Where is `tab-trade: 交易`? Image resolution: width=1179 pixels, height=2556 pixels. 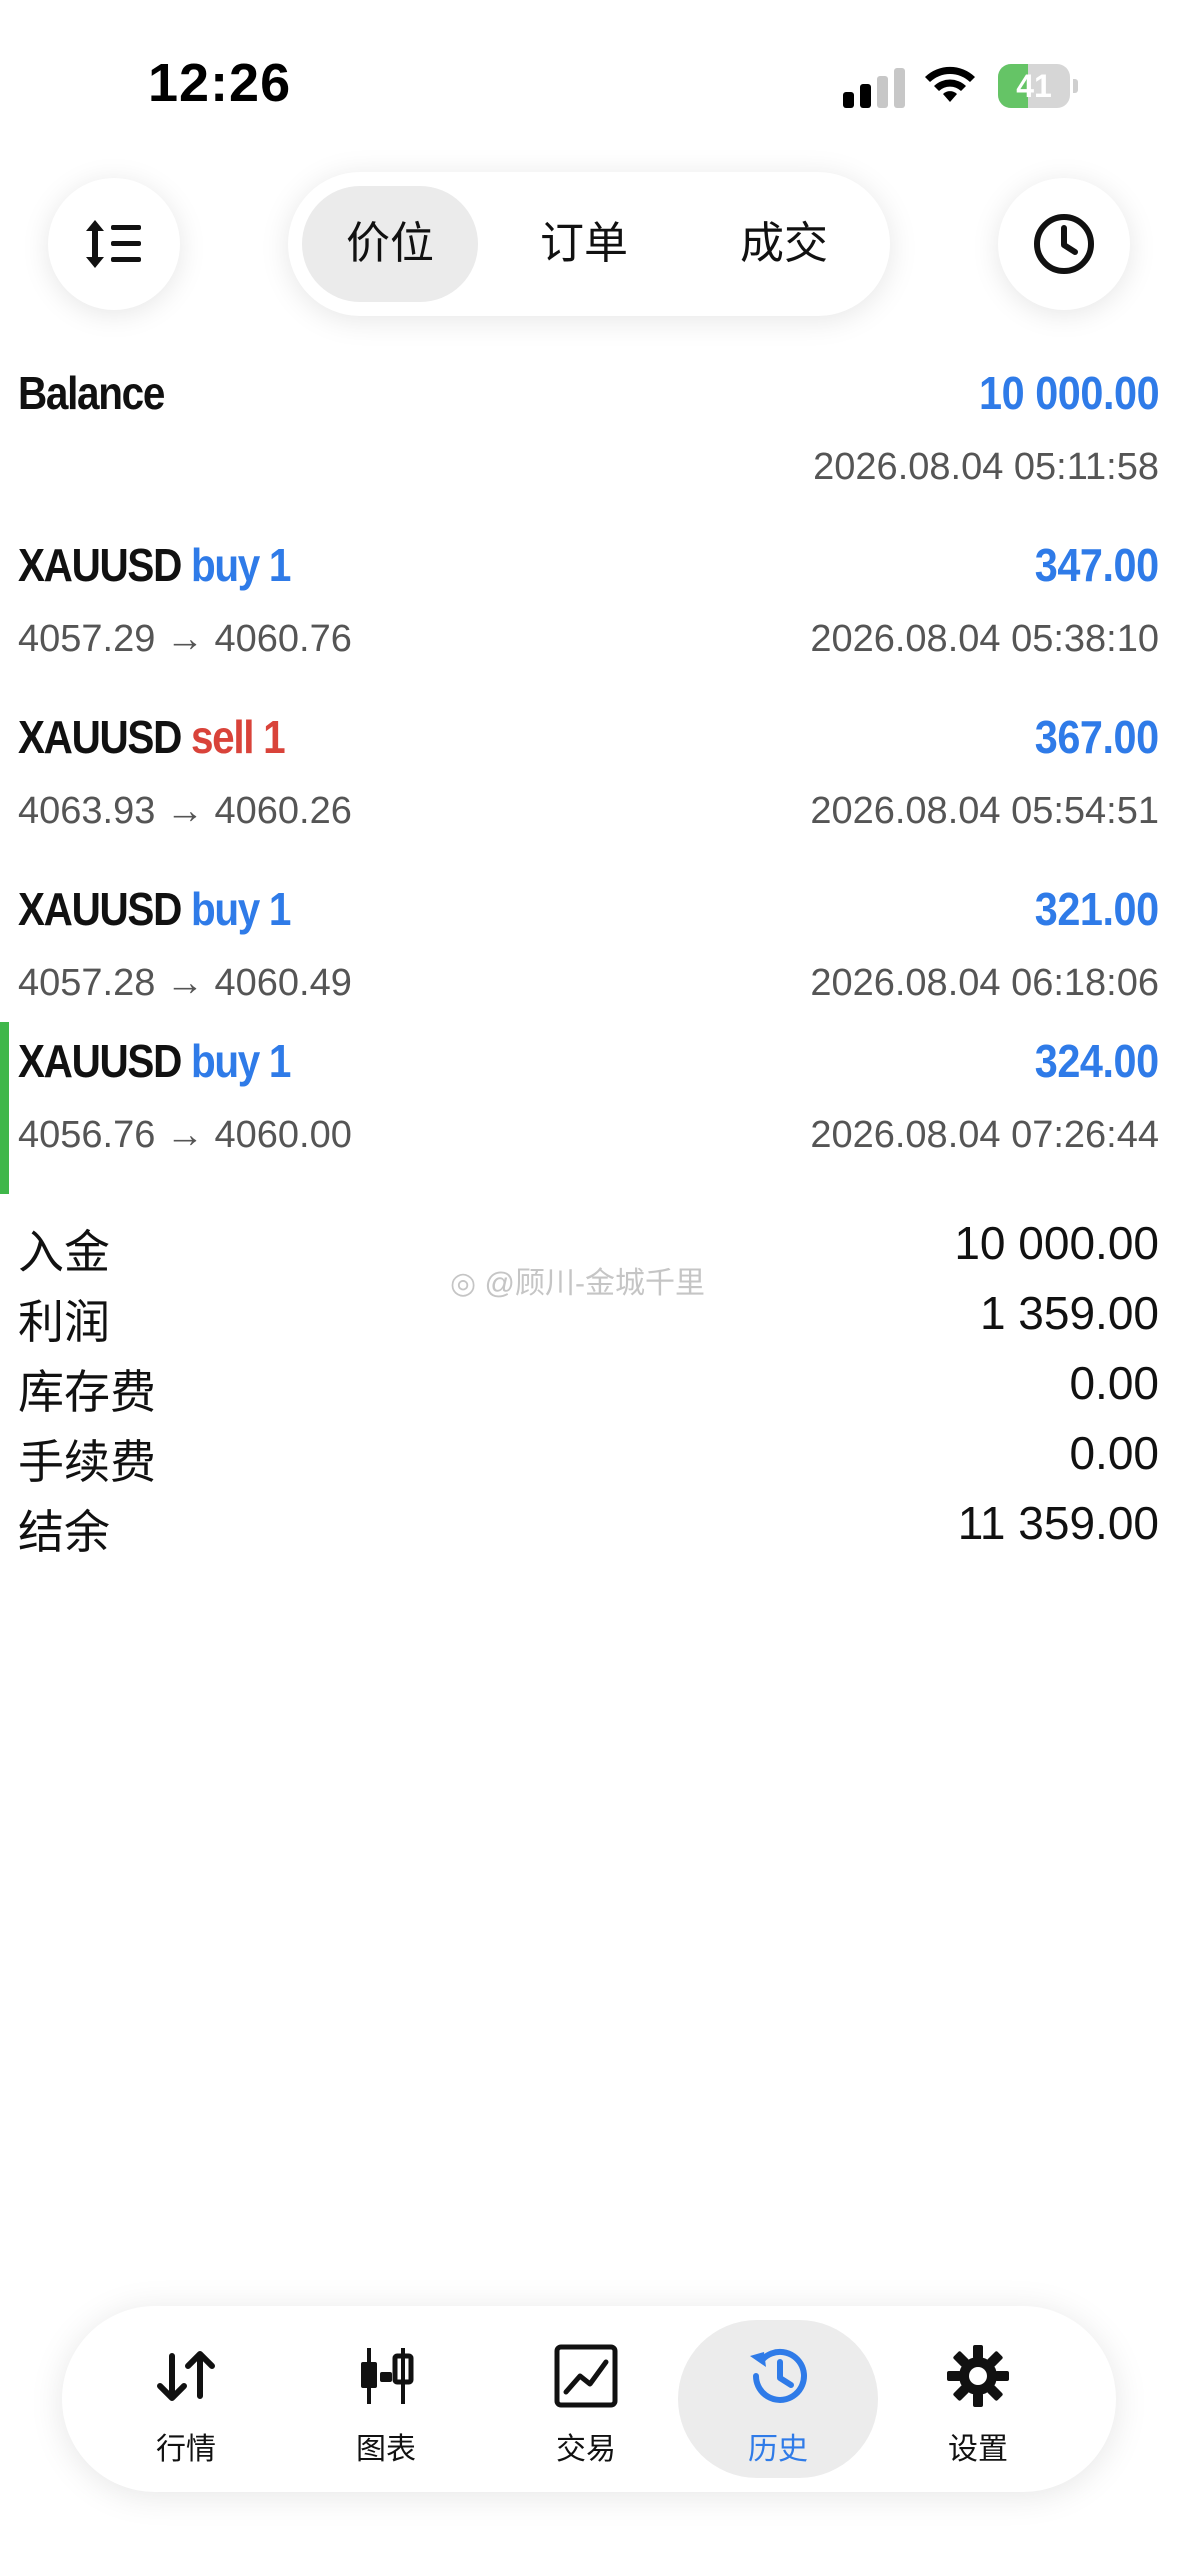
tab-trade: 交易 is located at coordinates (586, 2399).